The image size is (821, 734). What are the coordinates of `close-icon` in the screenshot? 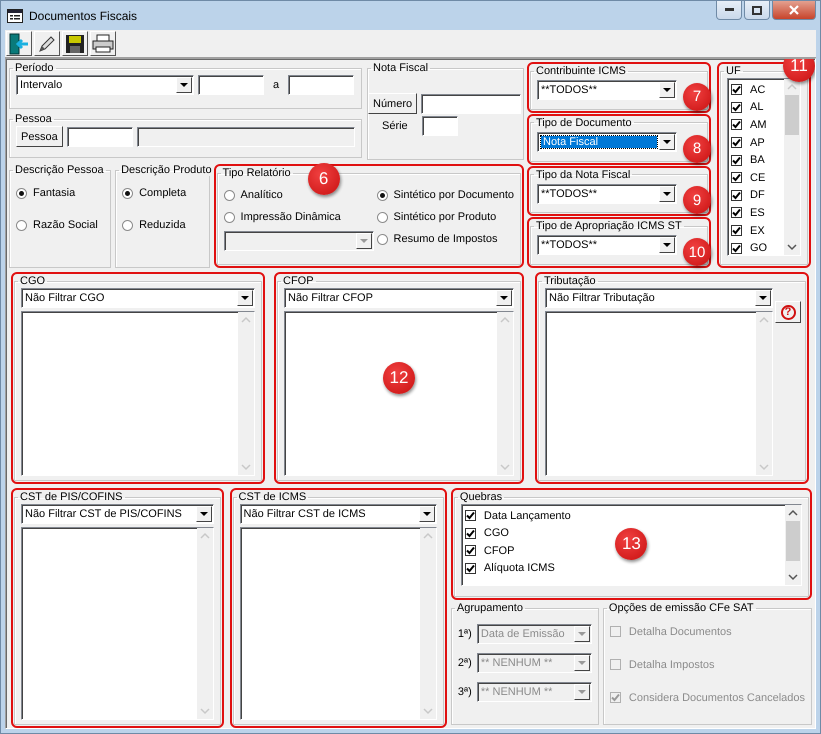 It's located at (794, 10).